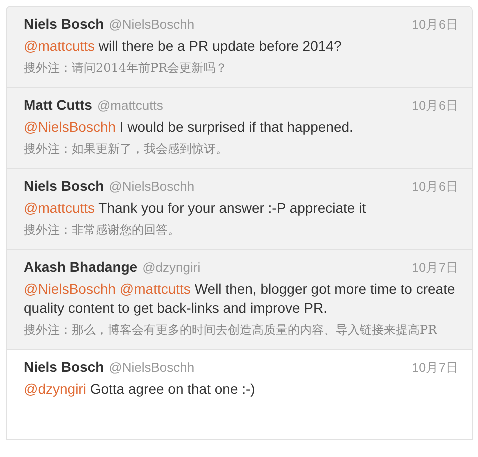 This screenshot has width=478, height=457. Describe the element at coordinates (189, 127) in the screenshot. I see `tweet-text: @NielsBoschh I would be surprised if that happened.` at that location.